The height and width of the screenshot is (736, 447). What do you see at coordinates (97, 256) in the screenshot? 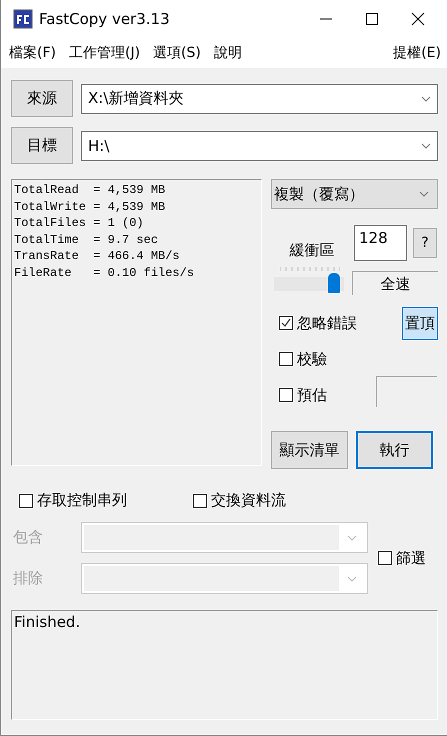
I see `stat-line: TransRate = 466.4 MB/s` at bounding box center [97, 256].